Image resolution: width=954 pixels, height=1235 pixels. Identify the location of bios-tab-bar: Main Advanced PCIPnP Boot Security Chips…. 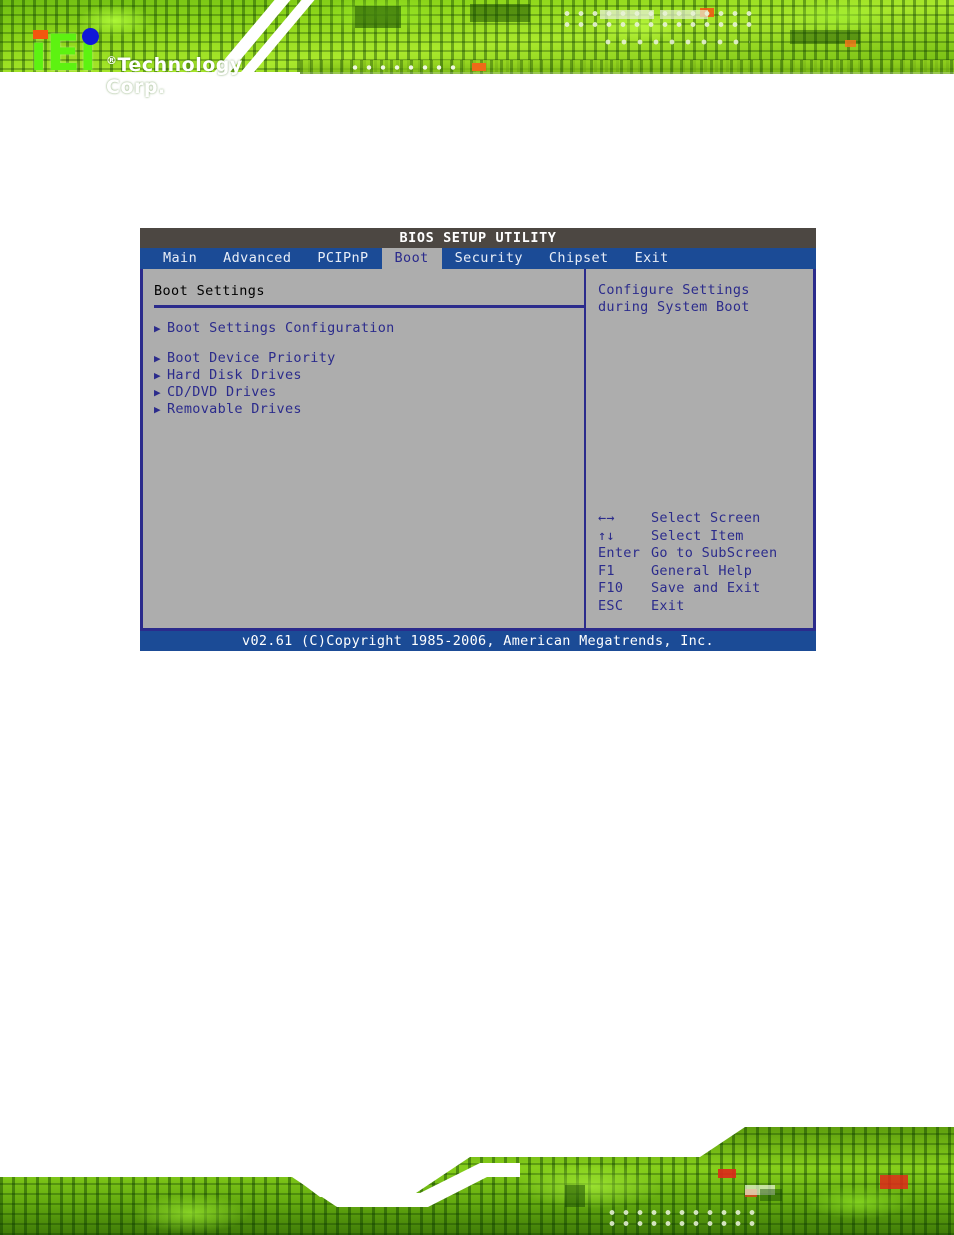
(478, 258).